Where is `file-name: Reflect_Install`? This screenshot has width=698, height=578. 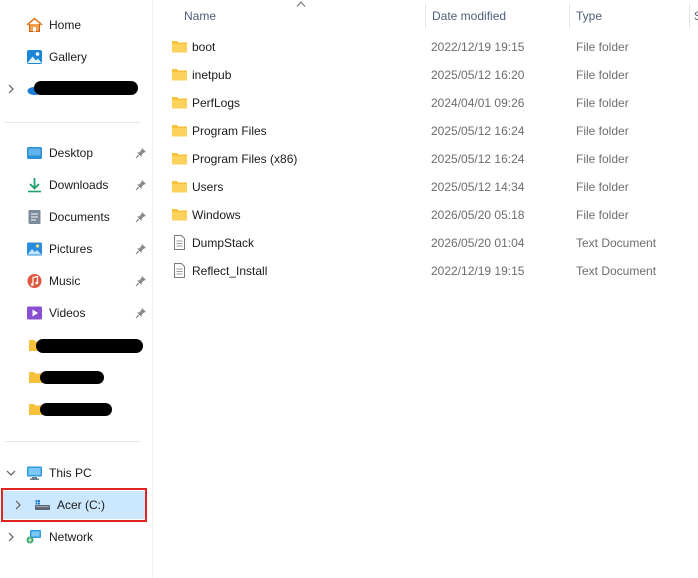
file-name: Reflect_Install is located at coordinates (230, 271).